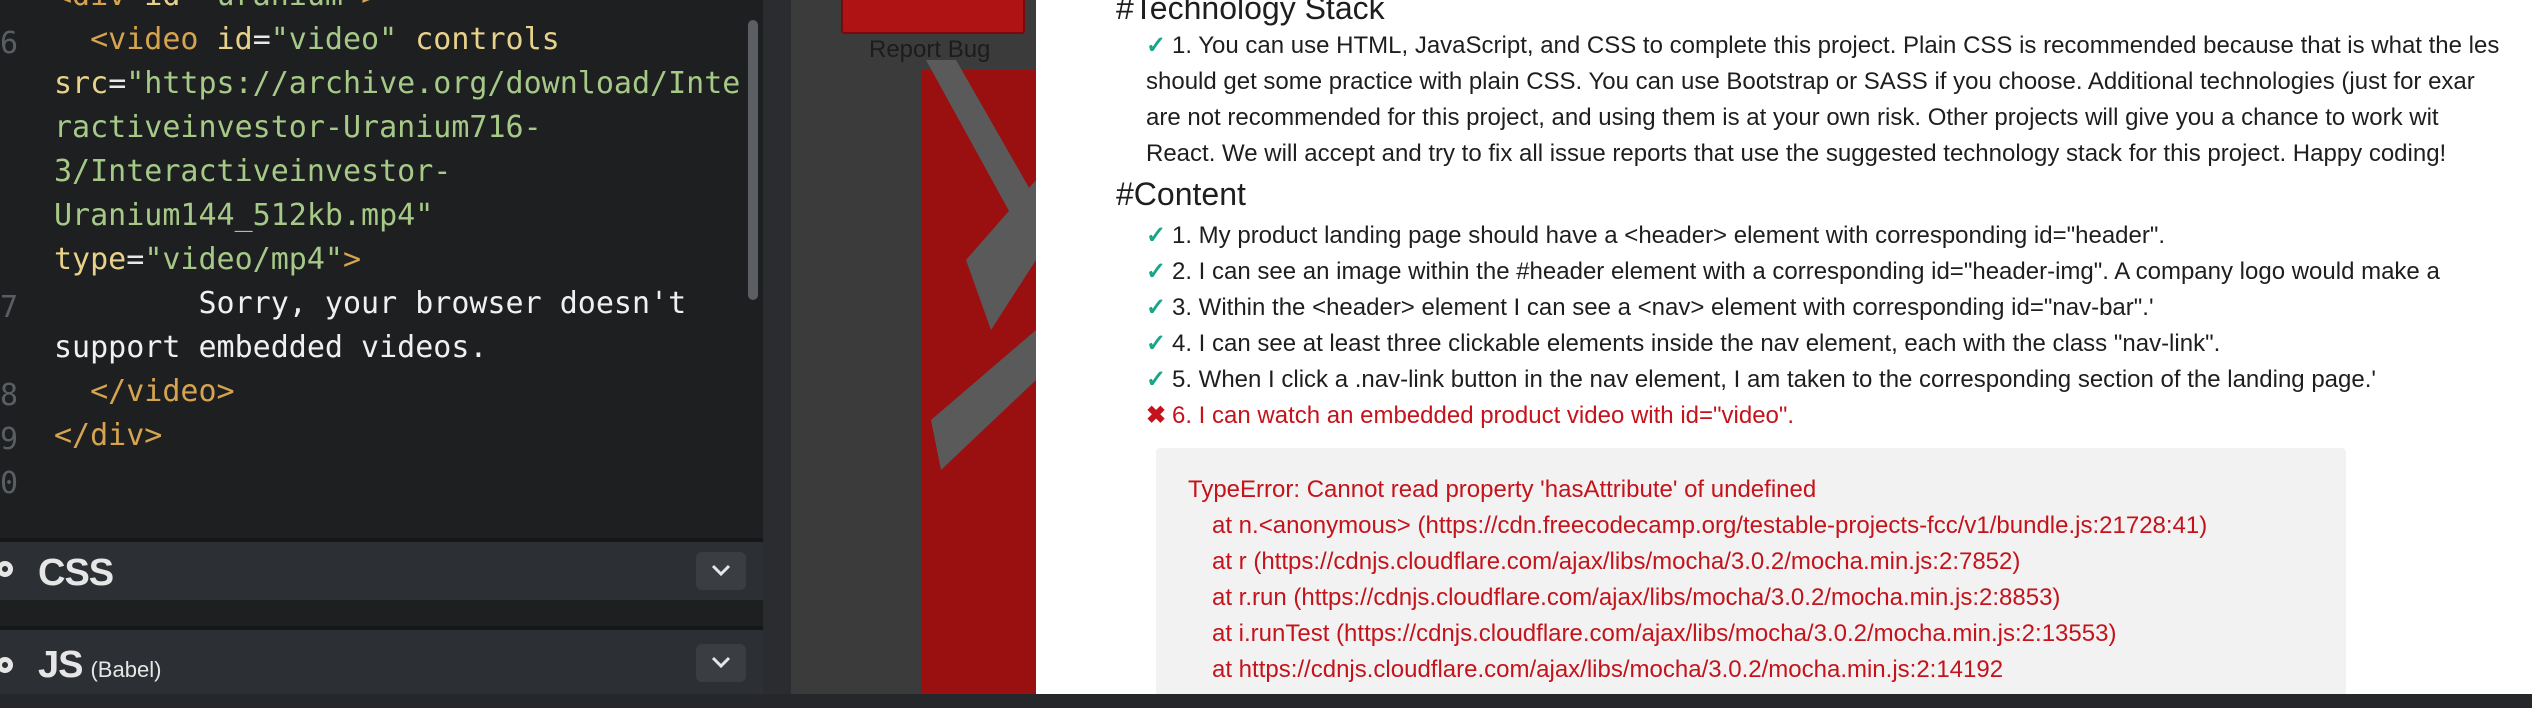  I want to click on css-panel-title: CSS, so click(76, 573).